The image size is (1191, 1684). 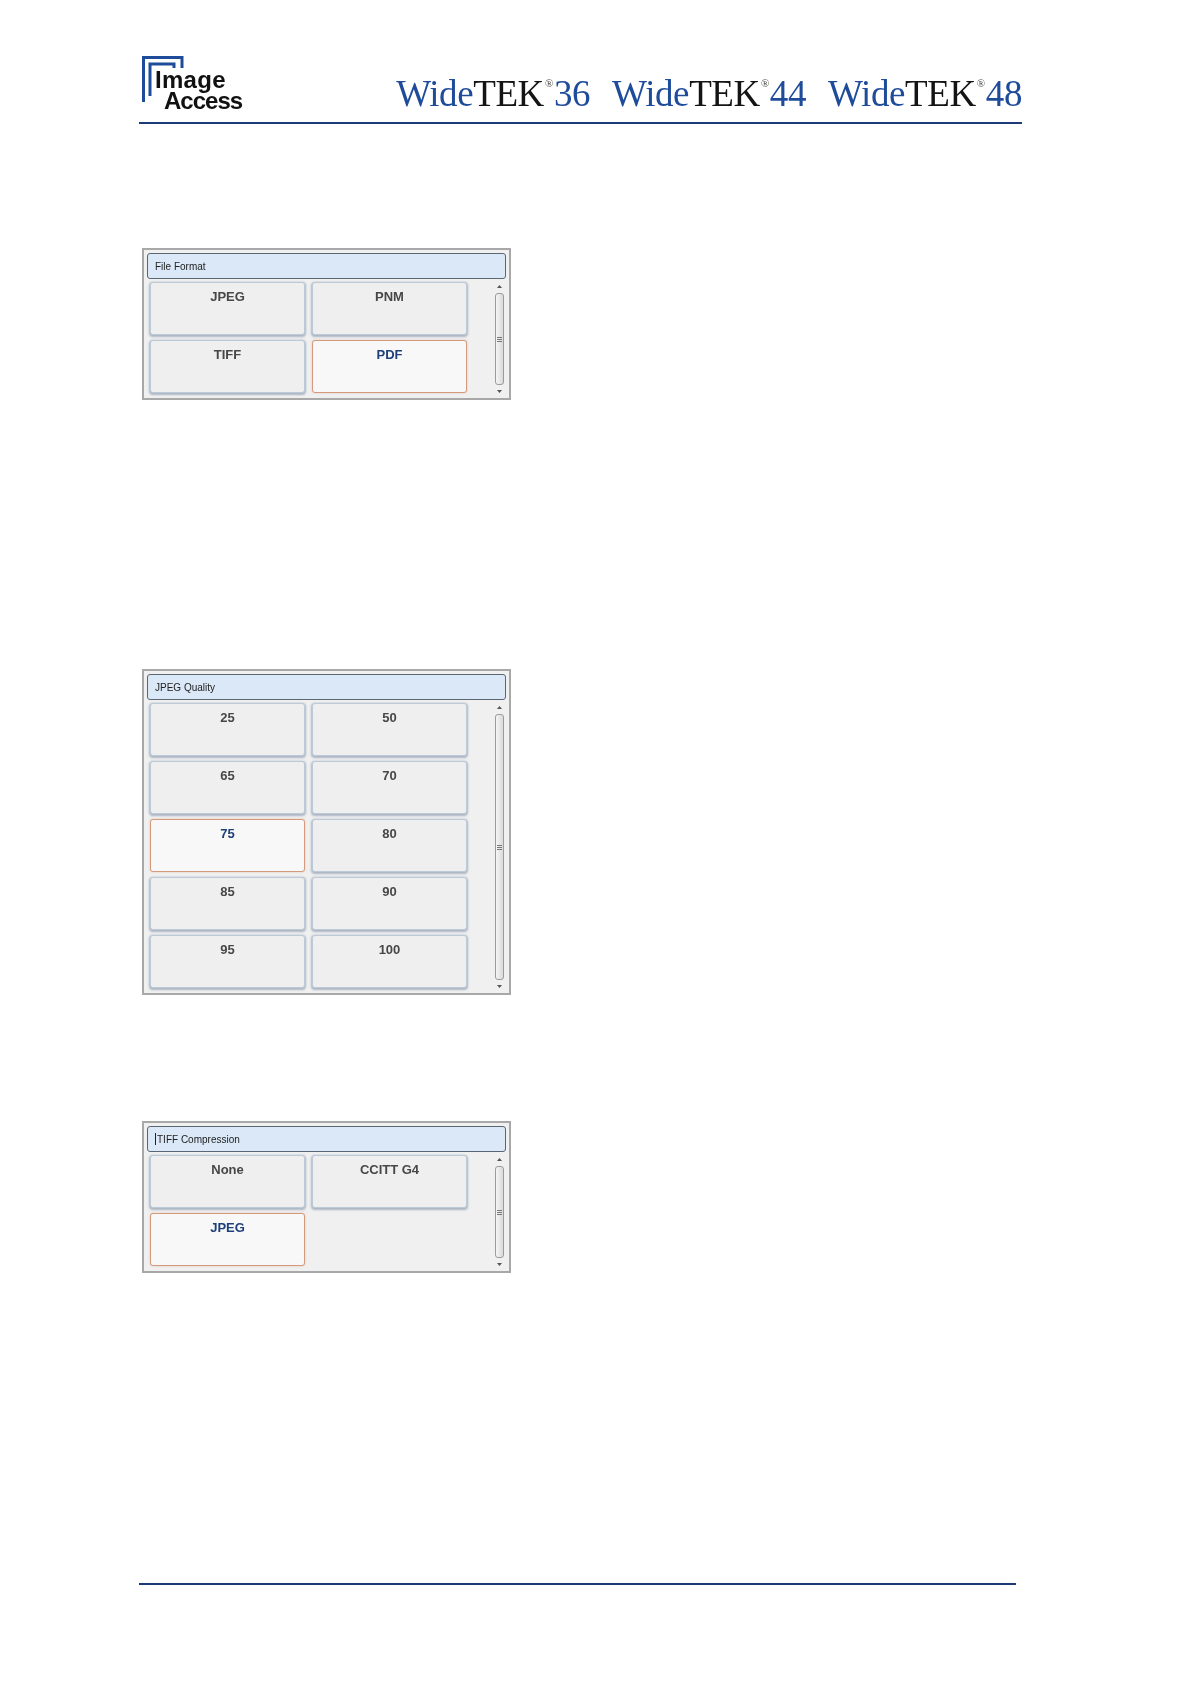 I want to click on option-button: 100, so click(x=389, y=961).